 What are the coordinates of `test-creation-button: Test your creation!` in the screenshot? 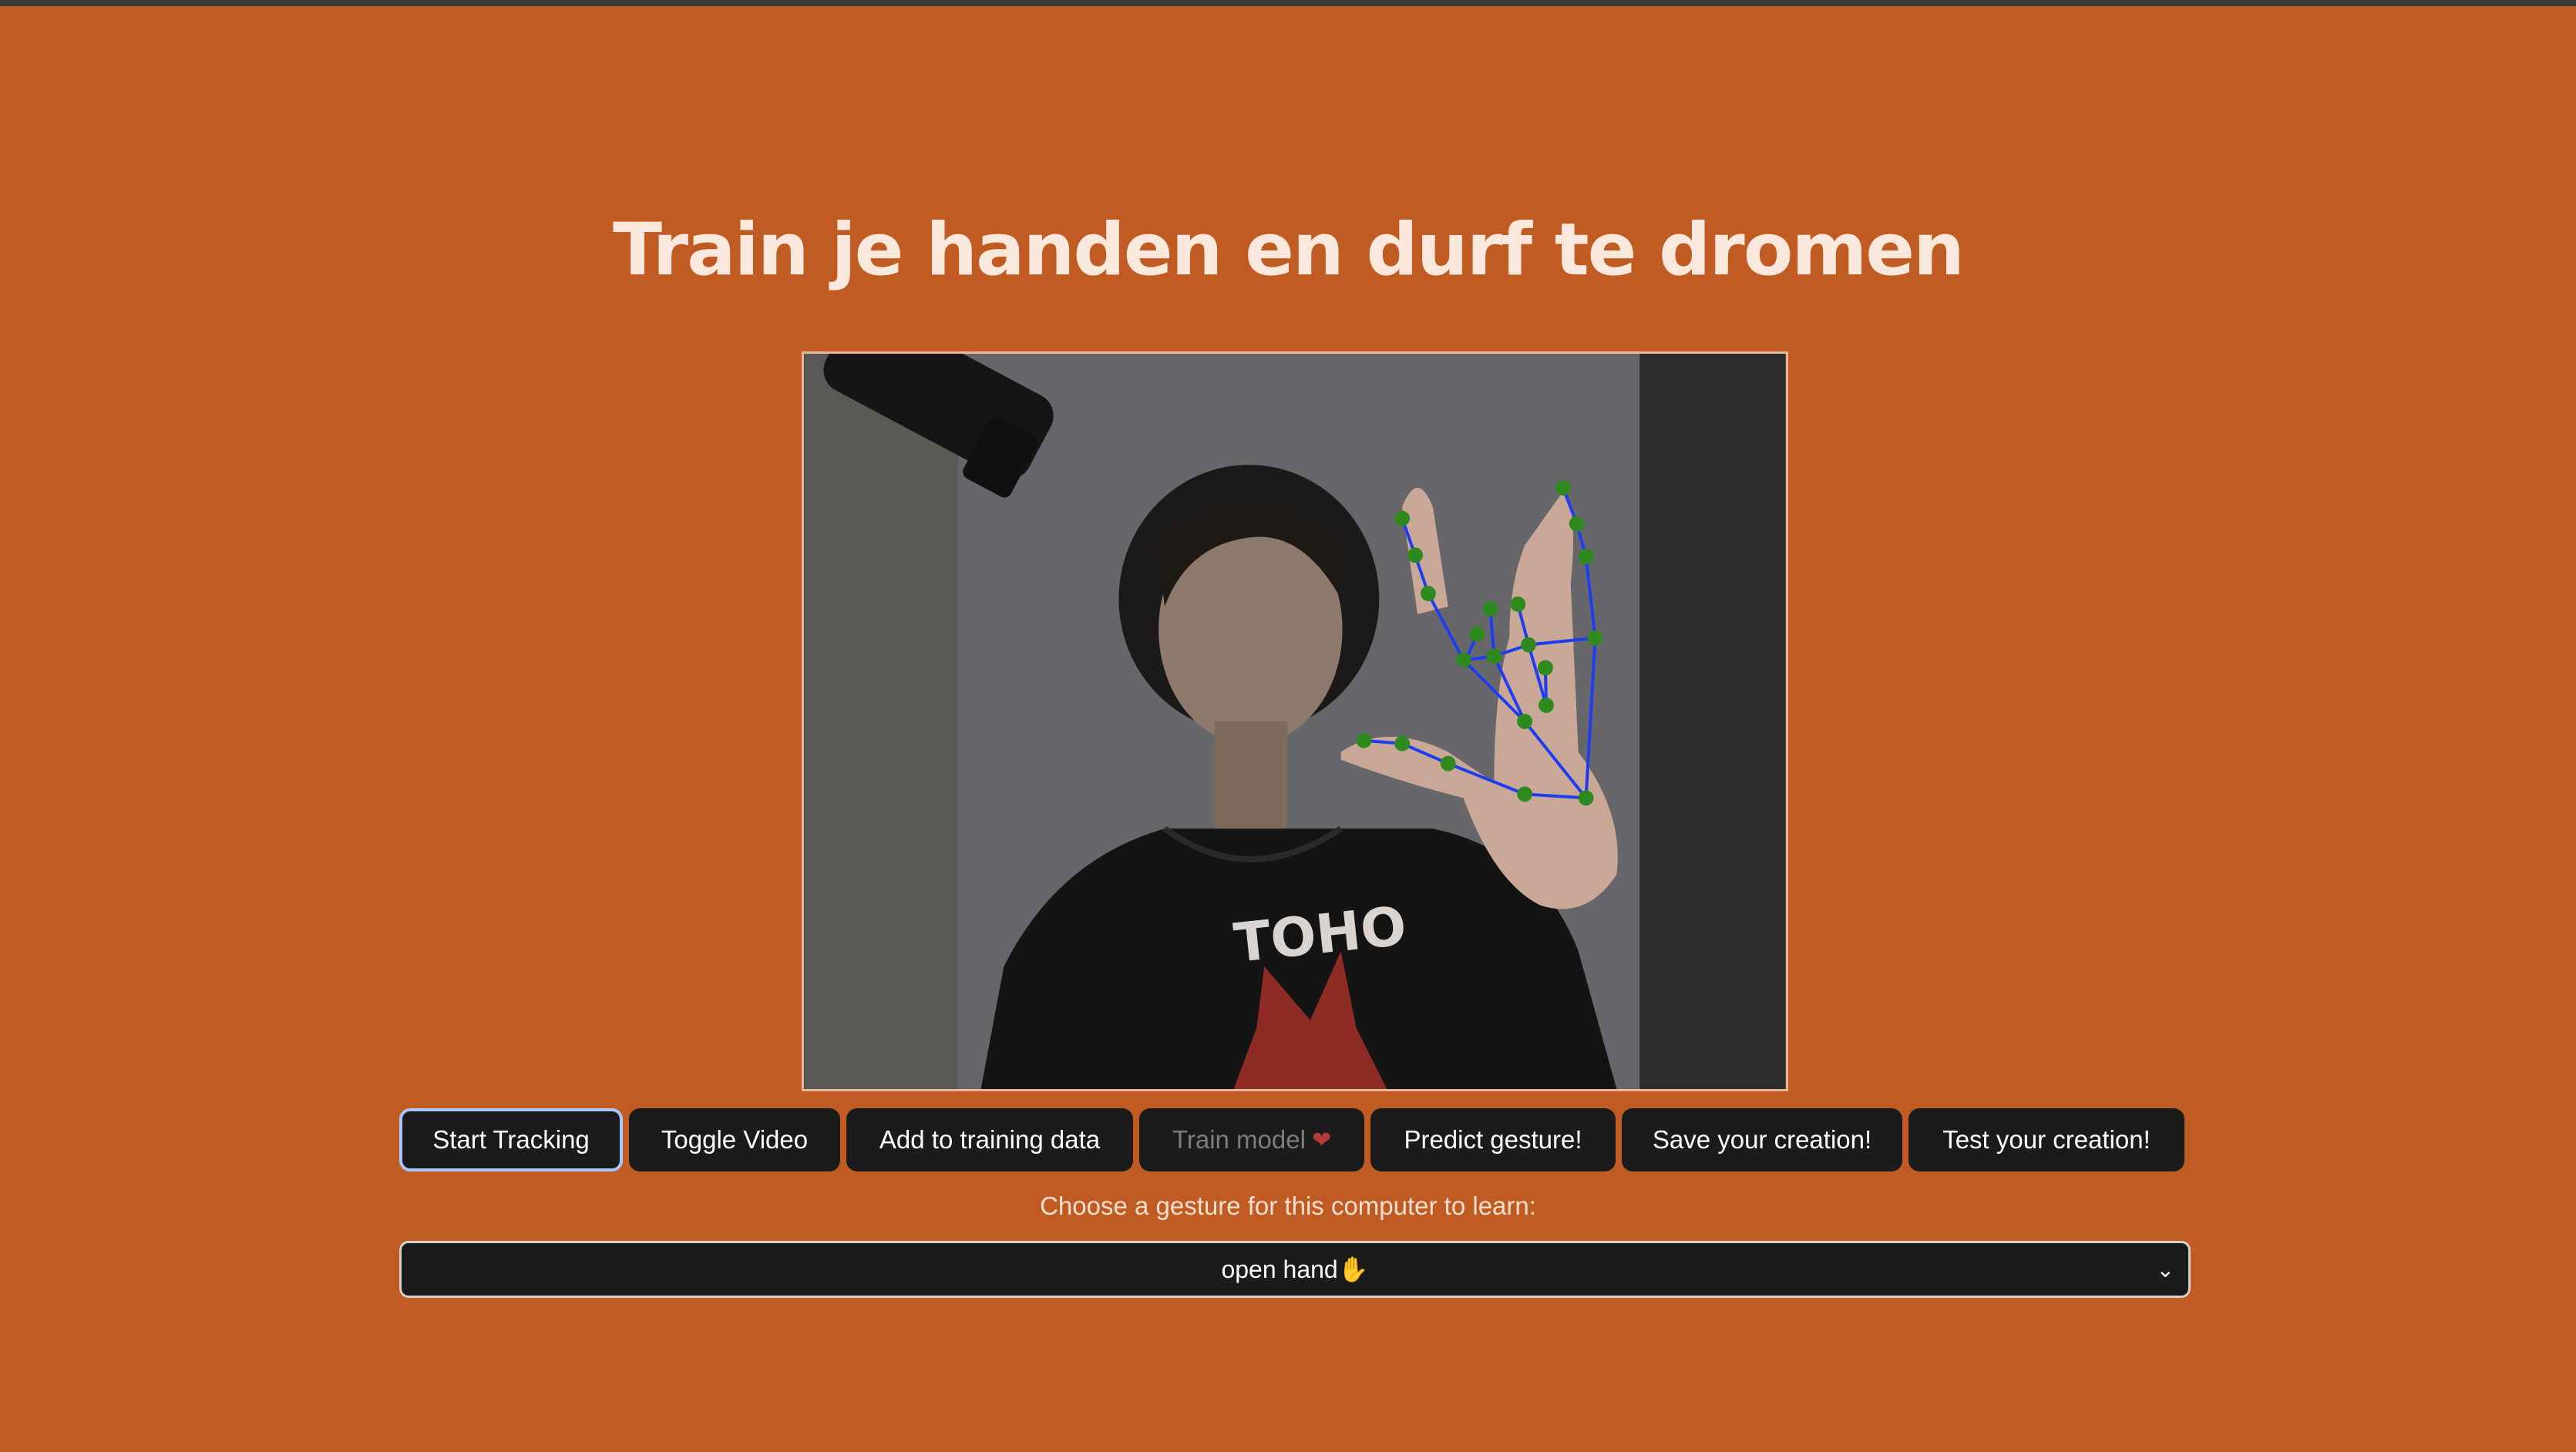 It's located at (2046, 1139).